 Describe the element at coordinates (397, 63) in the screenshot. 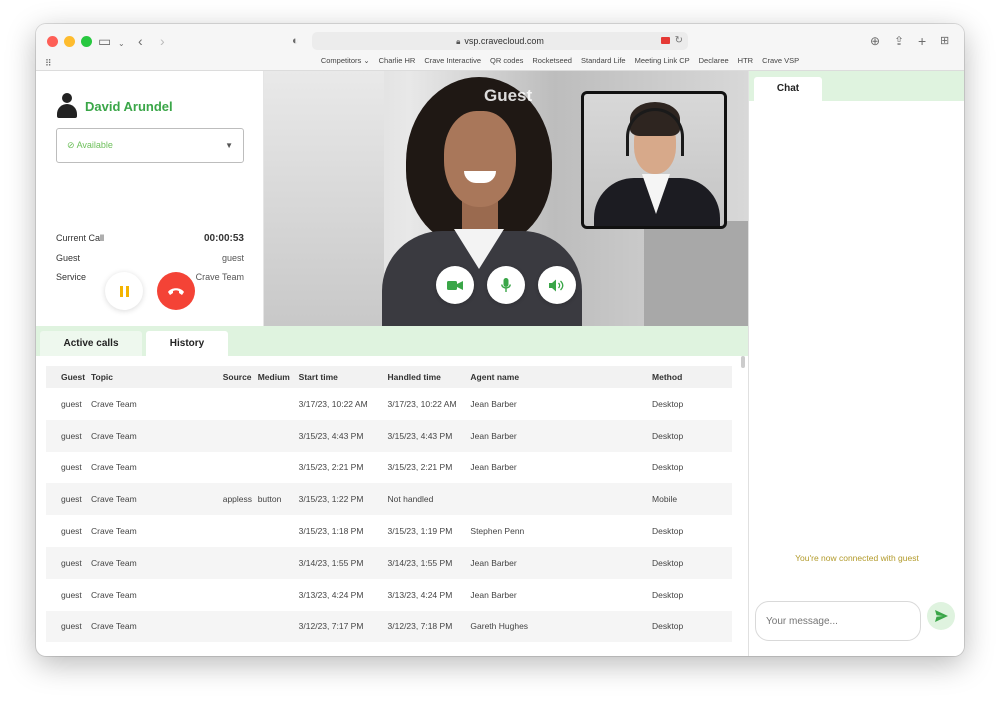

I see `bookmark-item: Charlie HR` at that location.